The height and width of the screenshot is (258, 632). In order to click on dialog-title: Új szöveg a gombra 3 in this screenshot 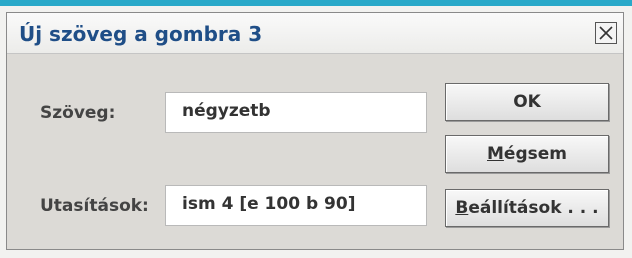, I will do `click(141, 34)`.